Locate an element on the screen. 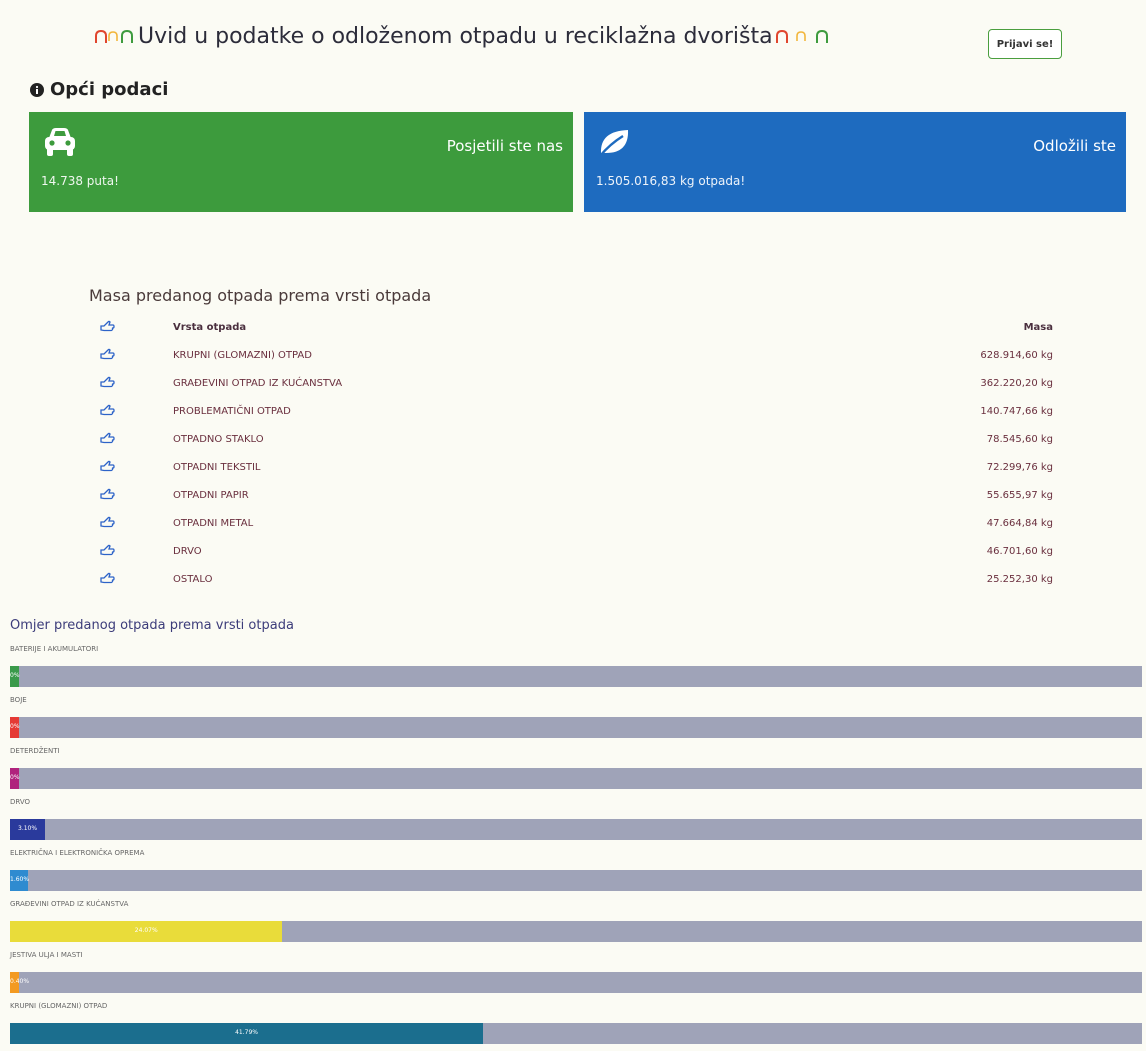  info-icon is located at coordinates (37, 89).